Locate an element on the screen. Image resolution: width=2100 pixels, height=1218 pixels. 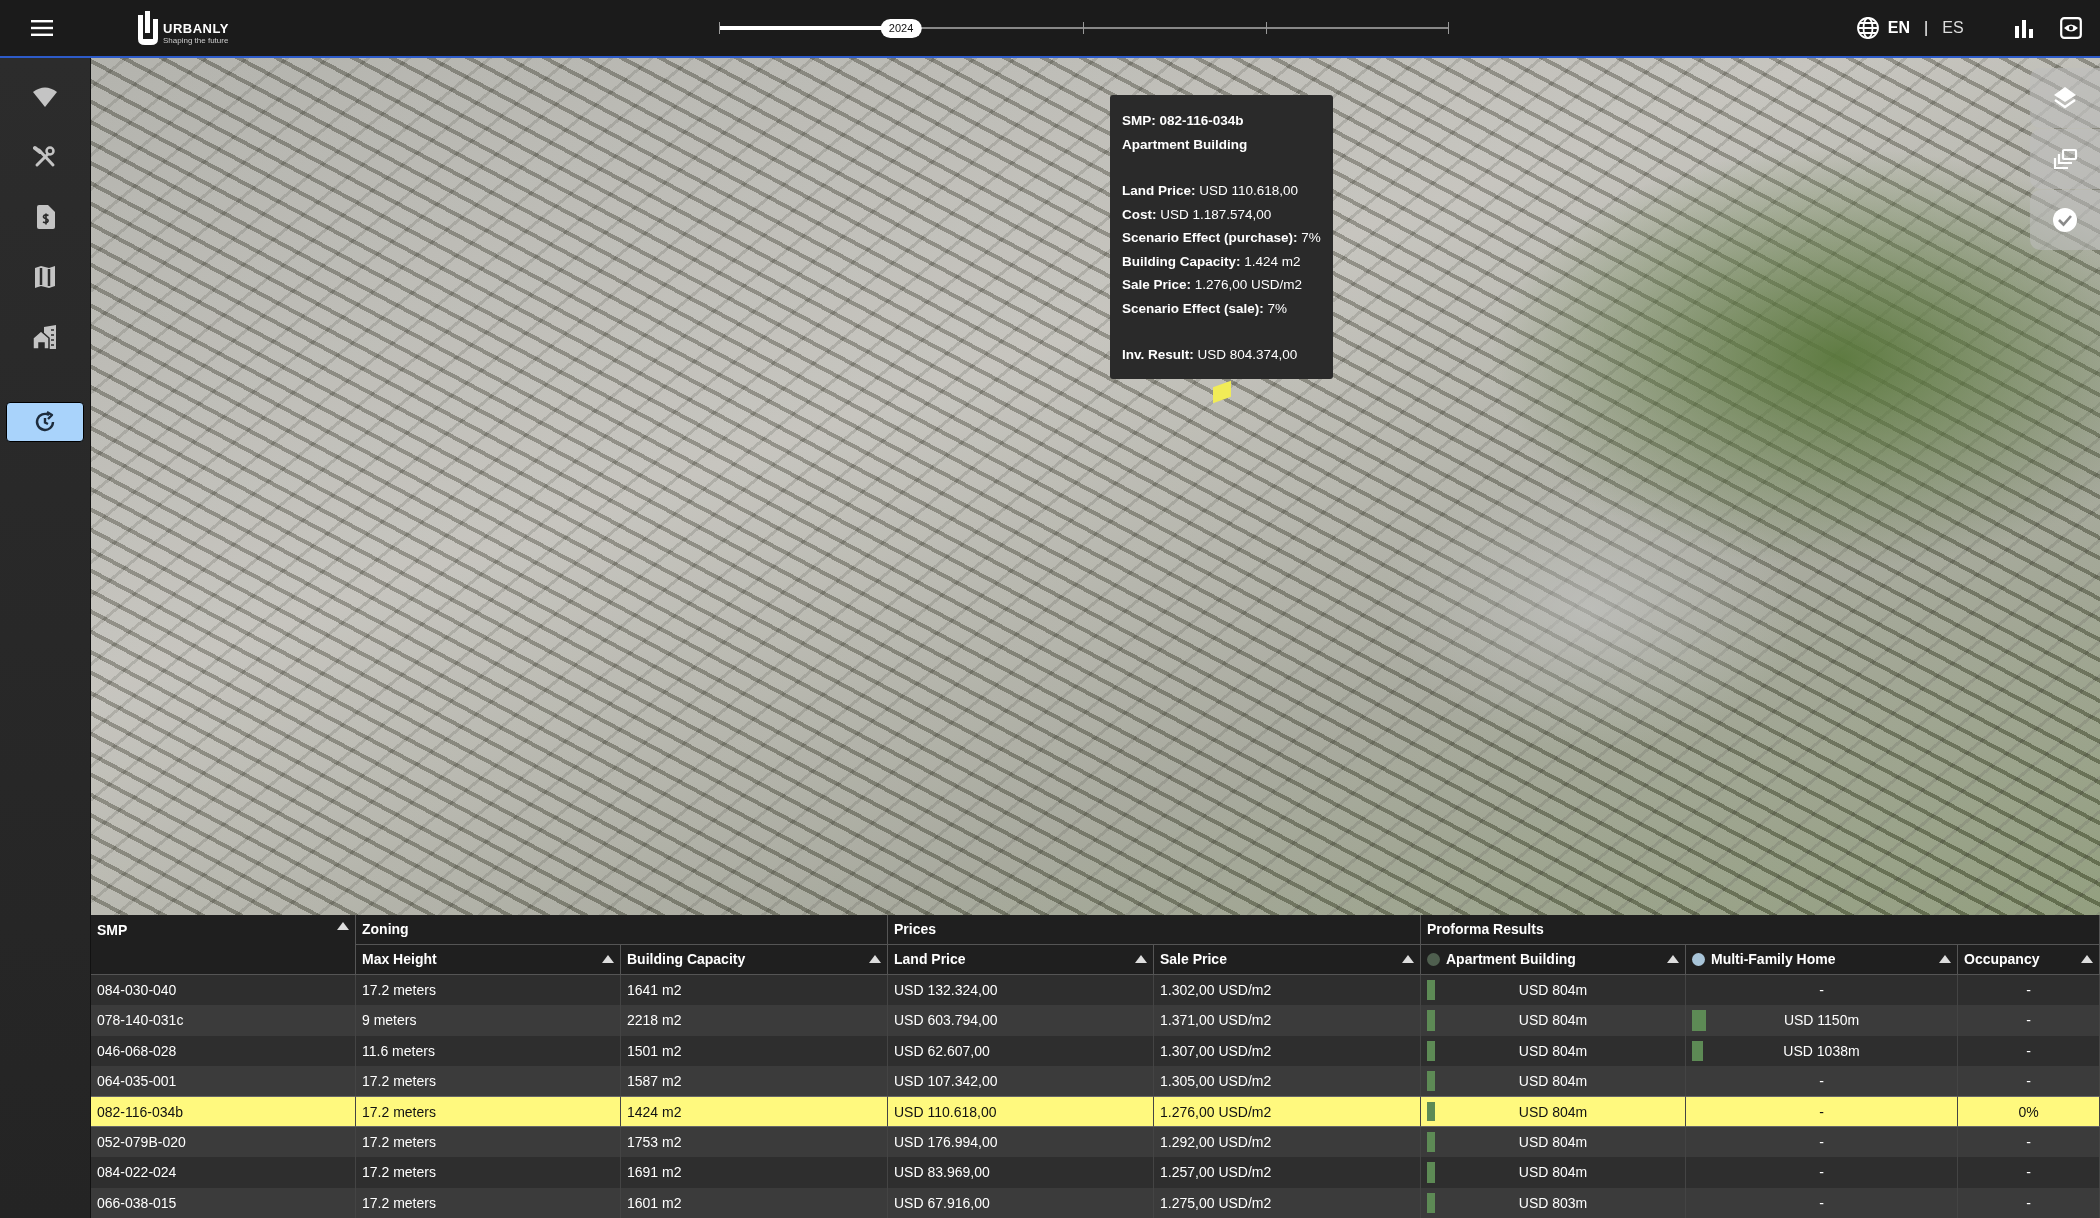
table-cell: USD 176.994,00 is located at coordinates (1021, 1142).